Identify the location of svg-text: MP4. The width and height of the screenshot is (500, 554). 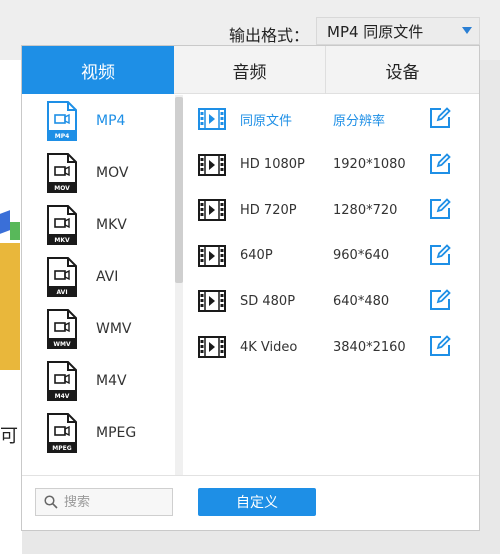
(62, 136).